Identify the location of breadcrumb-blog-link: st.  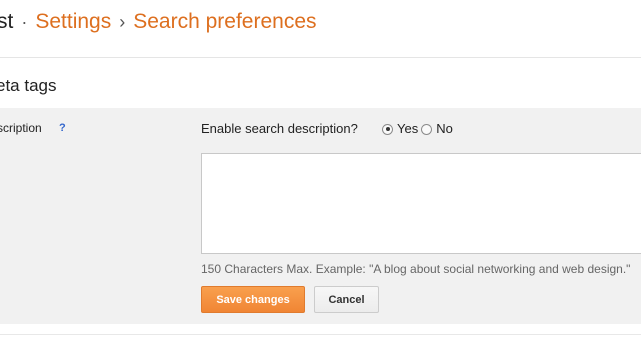
(6, 21).